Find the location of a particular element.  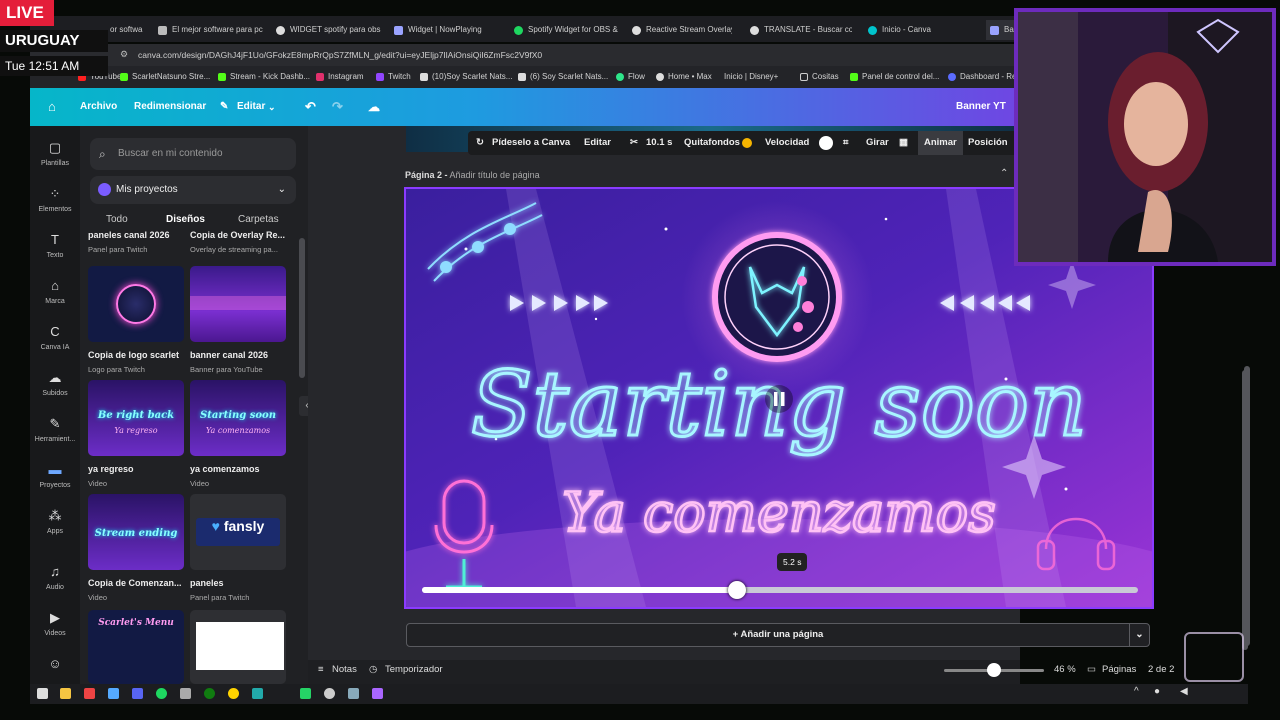

rail-uploads: ☁ Subidos is located at coordinates (55, 383).